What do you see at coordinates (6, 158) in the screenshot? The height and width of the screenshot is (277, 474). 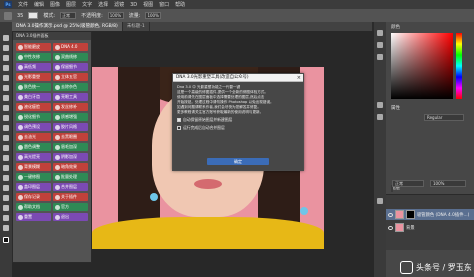 I see `blur-tool-icon` at bounding box center [6, 158].